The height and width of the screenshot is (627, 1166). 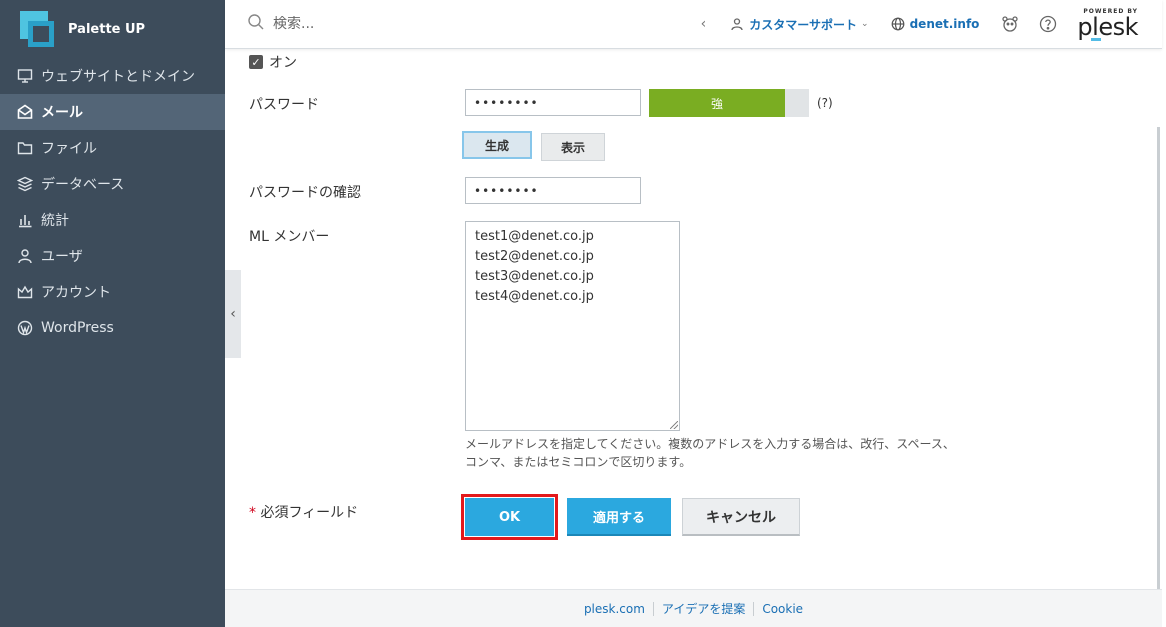 I want to click on sidebar-item-label: 統計, so click(x=55, y=221).